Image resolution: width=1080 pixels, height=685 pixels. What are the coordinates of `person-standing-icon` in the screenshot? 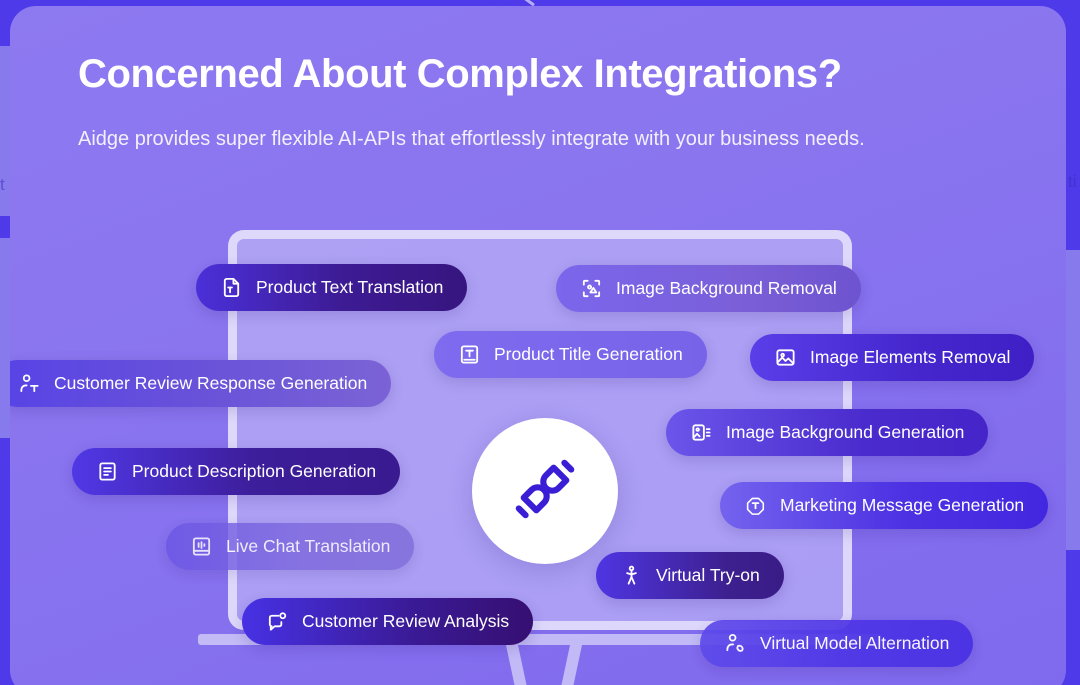 It's located at (631, 575).